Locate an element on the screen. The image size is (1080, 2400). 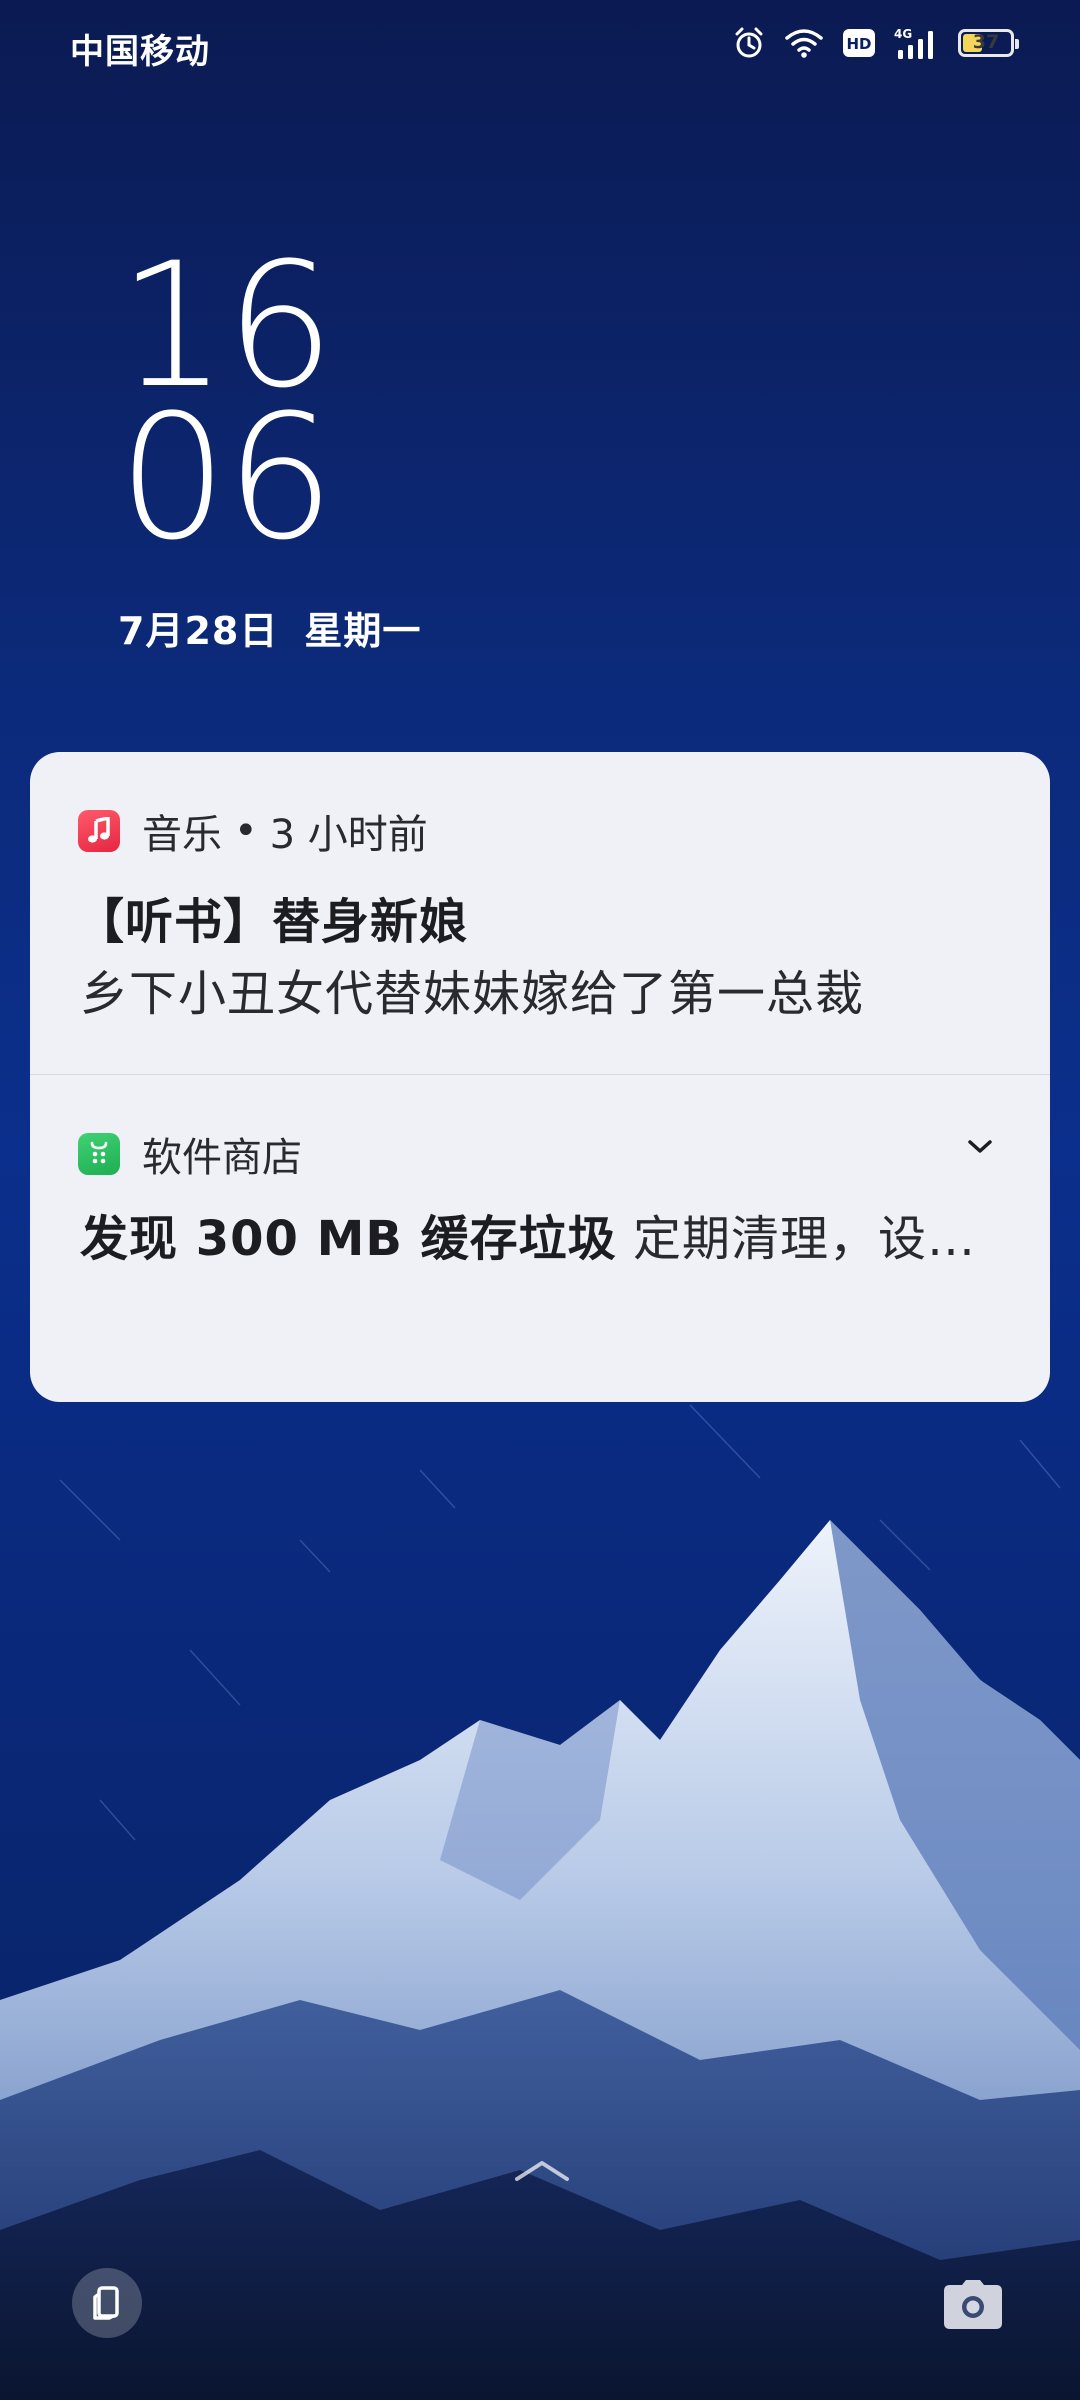
alarm-icon is located at coordinates (749, 42).